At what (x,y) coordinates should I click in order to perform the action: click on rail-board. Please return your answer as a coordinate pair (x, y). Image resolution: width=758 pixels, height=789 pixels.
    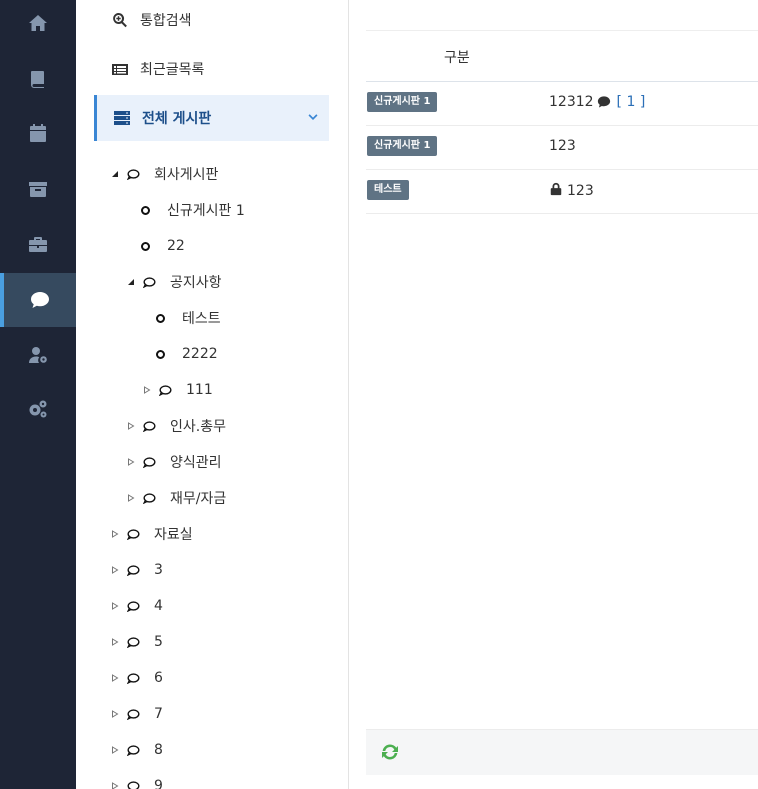
    Looking at the image, I should click on (38, 300).